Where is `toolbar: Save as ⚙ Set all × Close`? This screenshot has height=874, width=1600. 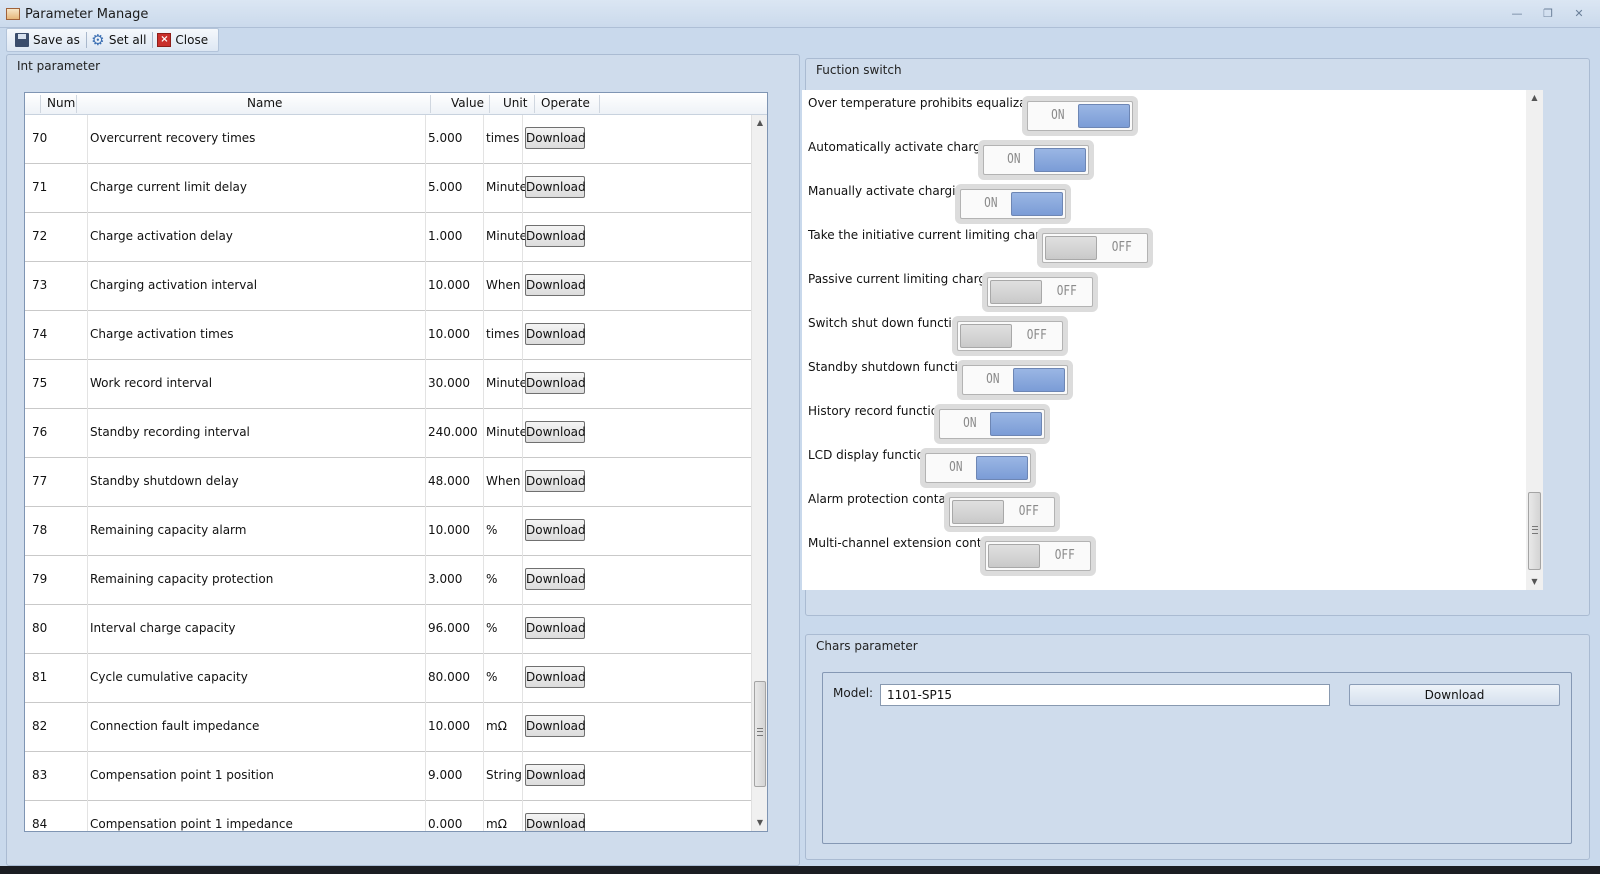 toolbar: Save as ⚙ Set all × Close is located at coordinates (113, 40).